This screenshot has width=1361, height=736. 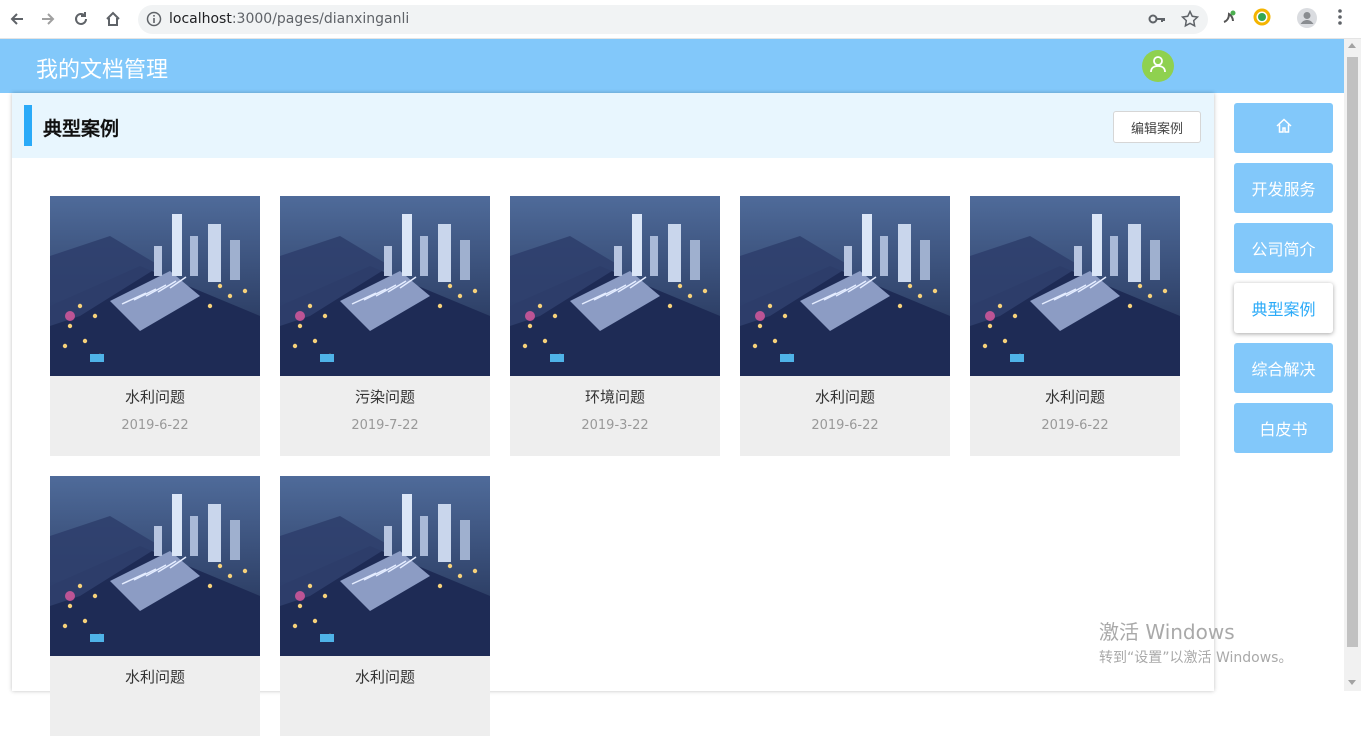 What do you see at coordinates (1262, 19) in the screenshot?
I see `extension-color-icon` at bounding box center [1262, 19].